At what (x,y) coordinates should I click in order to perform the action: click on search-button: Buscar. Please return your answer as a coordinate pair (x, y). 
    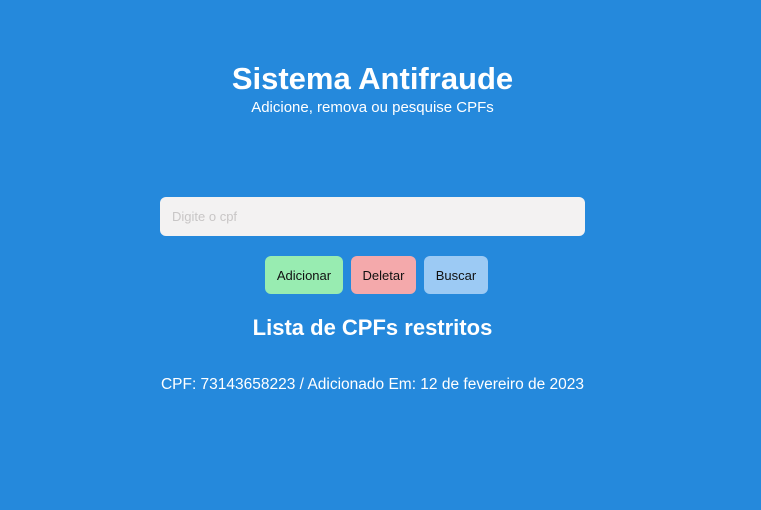
    Looking at the image, I should click on (456, 275).